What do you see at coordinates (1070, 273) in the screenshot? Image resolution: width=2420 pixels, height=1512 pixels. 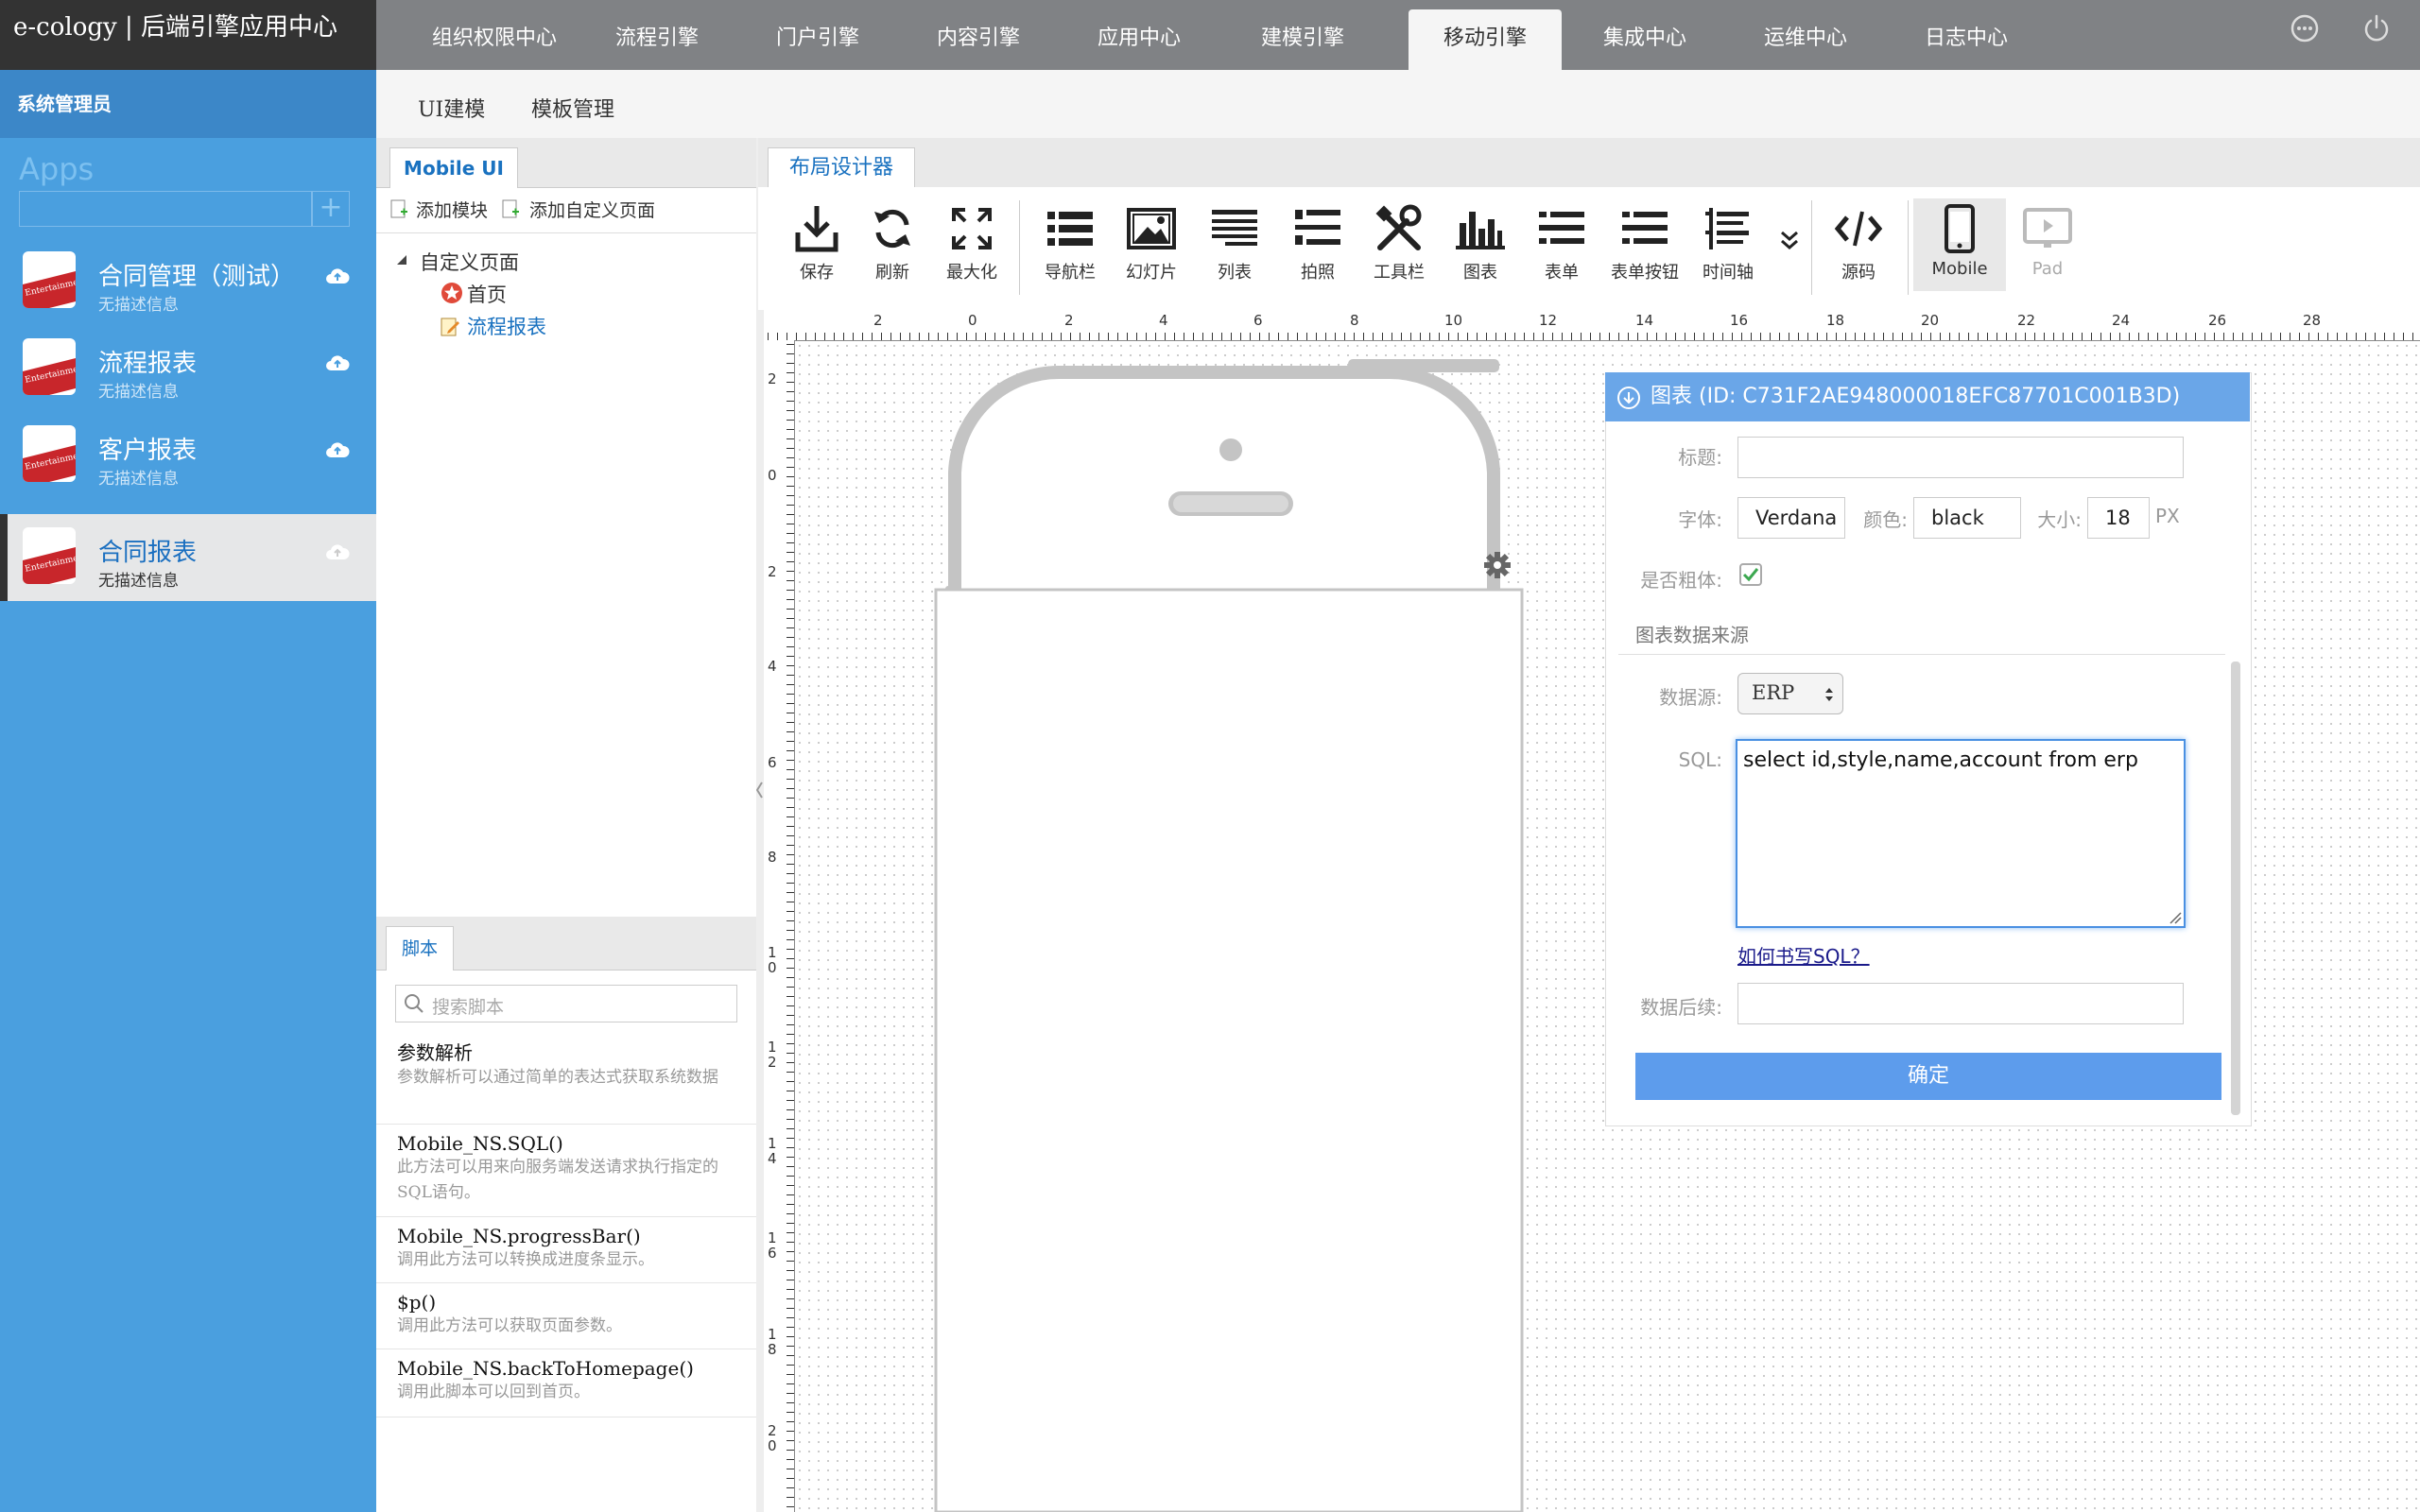 I see `tool-label: 导航栏` at bounding box center [1070, 273].